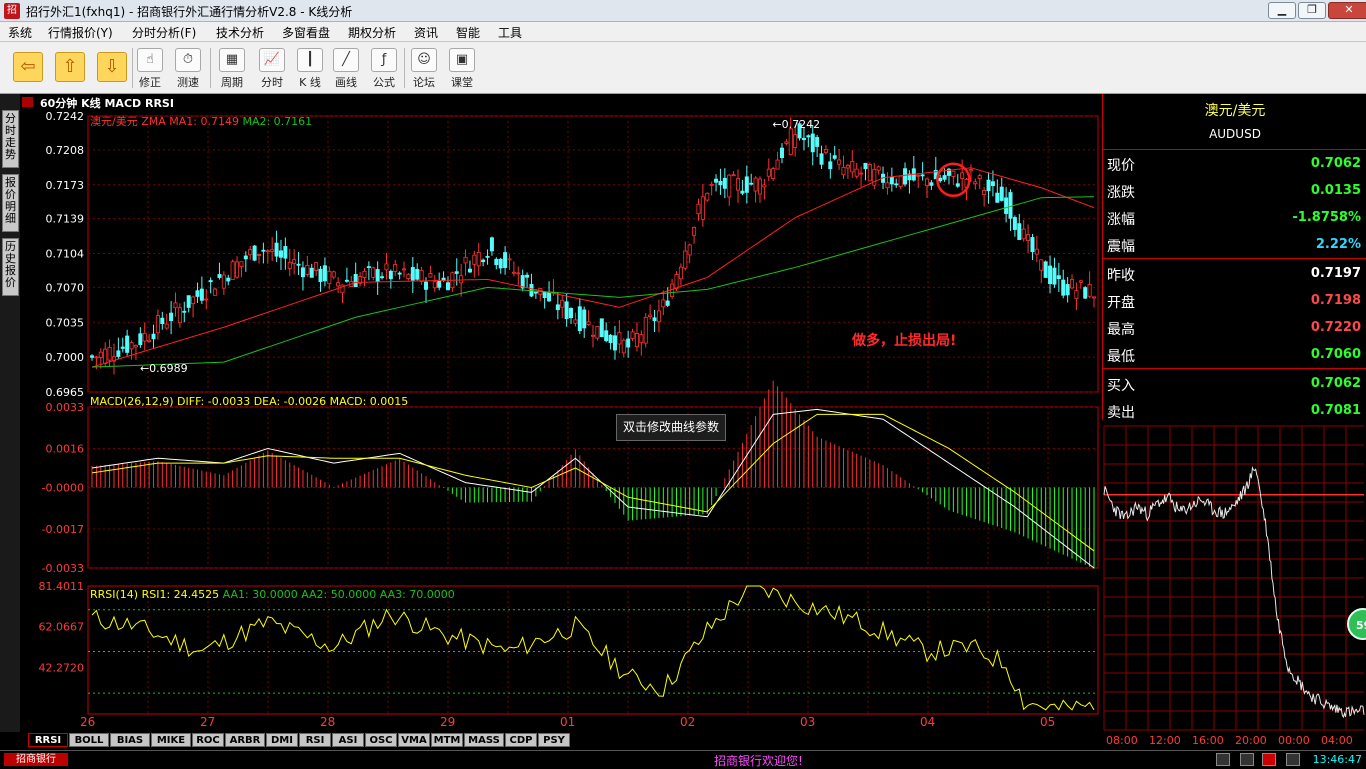 The width and height of the screenshot is (1366, 769). What do you see at coordinates (1282, 10) in the screenshot?
I see `minimize-button: ▁` at bounding box center [1282, 10].